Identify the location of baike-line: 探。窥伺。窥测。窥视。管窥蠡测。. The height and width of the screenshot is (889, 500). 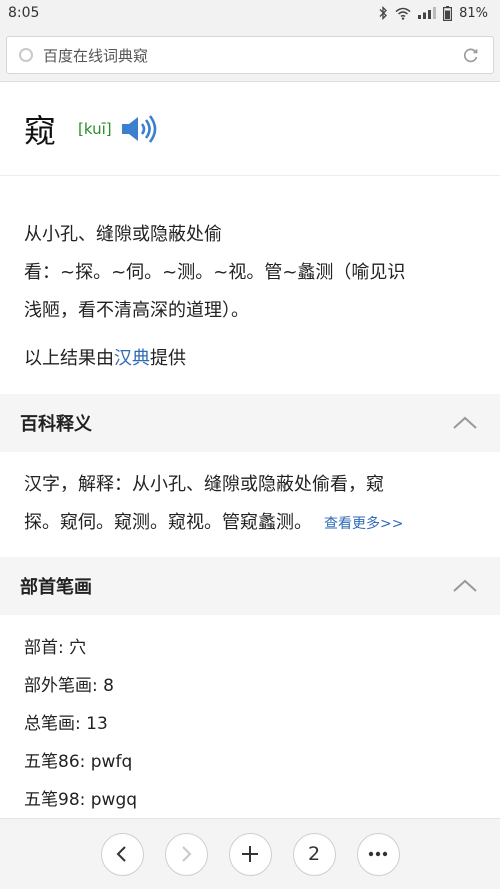
(168, 522).